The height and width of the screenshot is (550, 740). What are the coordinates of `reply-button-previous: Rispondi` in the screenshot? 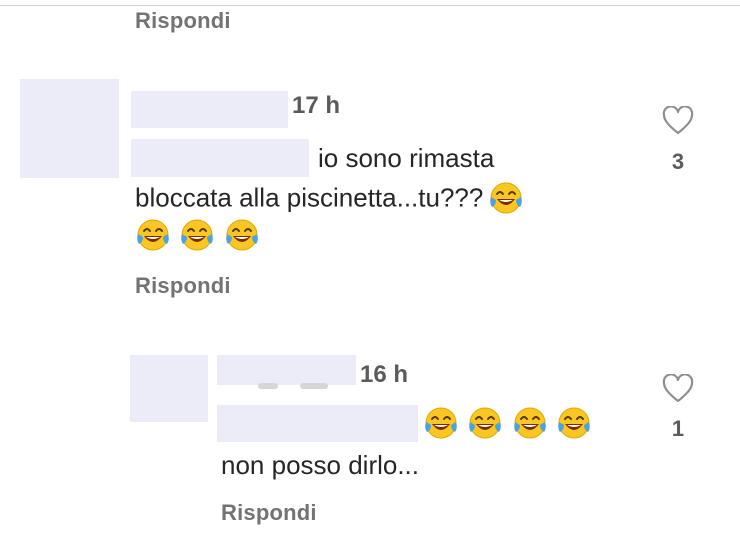 It's located at (183, 21).